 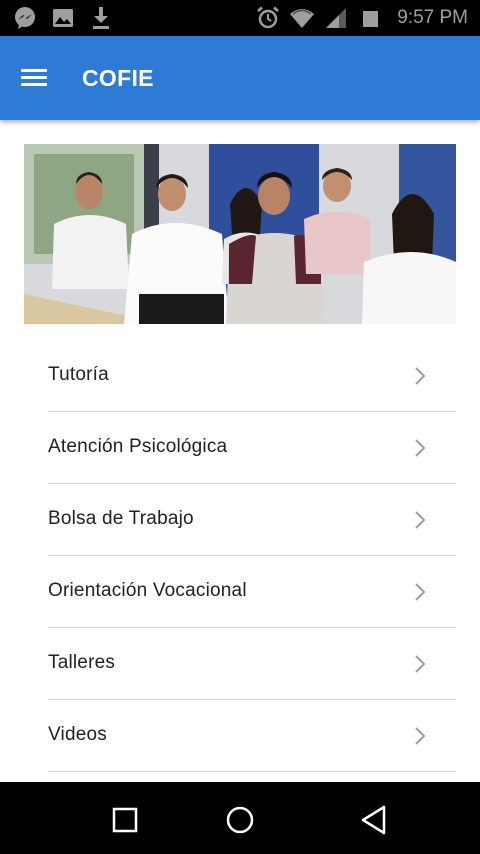 I want to click on menu-item-talleres: Talleres, so click(x=252, y=664).